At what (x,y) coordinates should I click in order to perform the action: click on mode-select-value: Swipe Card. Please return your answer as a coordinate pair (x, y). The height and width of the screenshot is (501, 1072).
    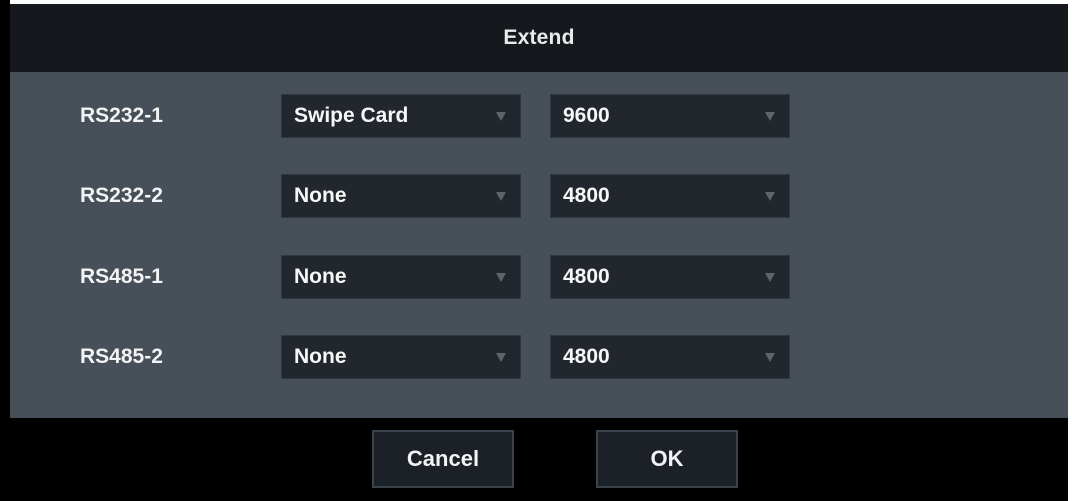
    Looking at the image, I should click on (351, 115).